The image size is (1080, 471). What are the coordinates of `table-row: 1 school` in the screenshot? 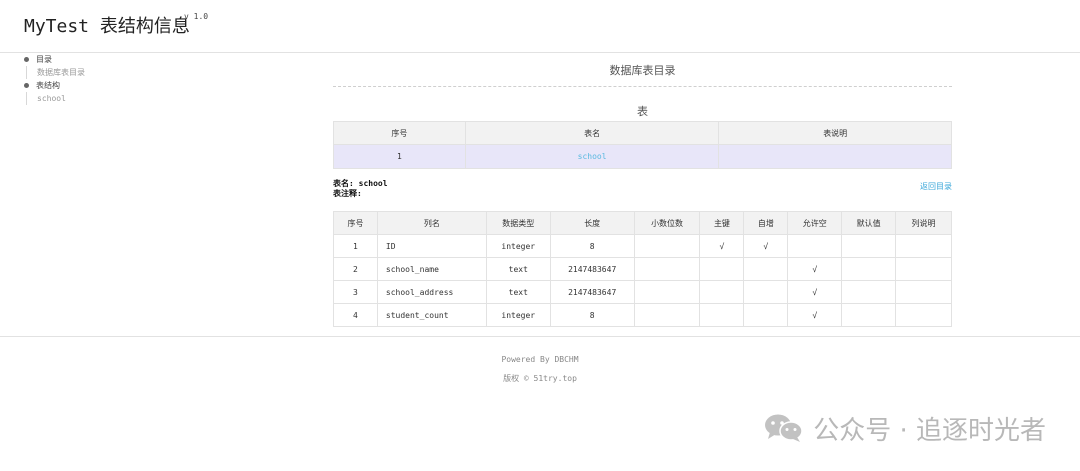 It's located at (642, 156).